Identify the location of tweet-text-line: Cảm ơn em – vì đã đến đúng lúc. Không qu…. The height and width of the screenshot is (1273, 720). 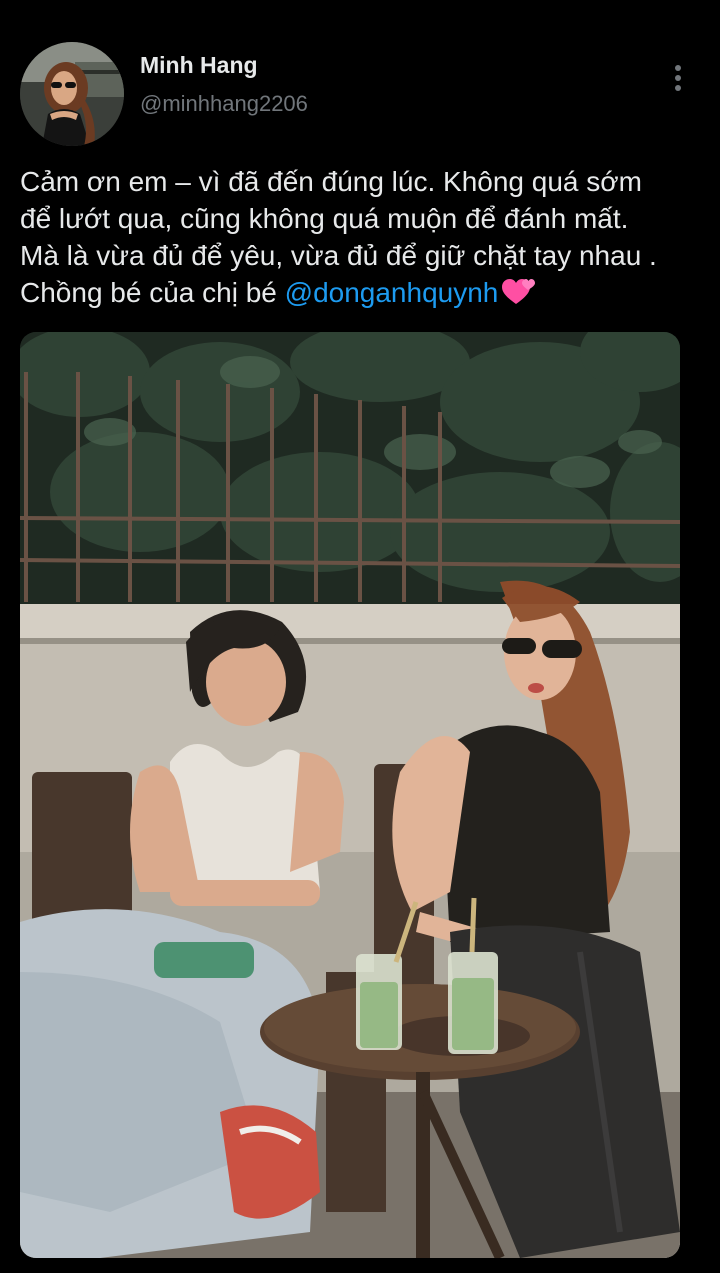
(331, 181).